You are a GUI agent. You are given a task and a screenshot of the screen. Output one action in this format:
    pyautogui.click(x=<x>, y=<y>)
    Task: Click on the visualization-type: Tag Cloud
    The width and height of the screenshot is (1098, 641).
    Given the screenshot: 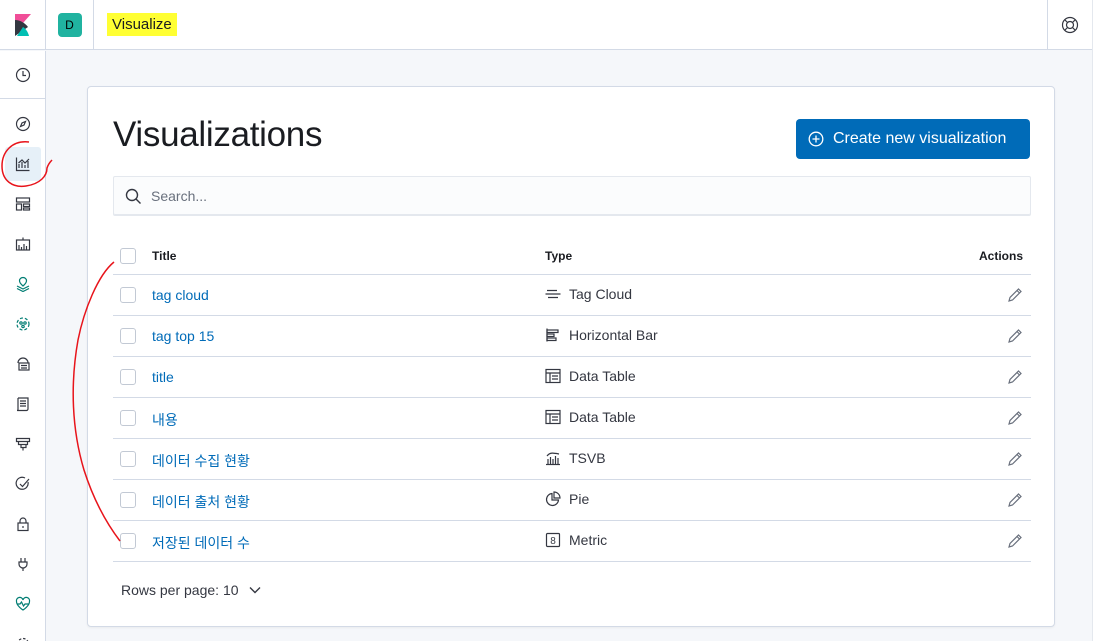 What is the action you would take?
    pyautogui.click(x=588, y=294)
    